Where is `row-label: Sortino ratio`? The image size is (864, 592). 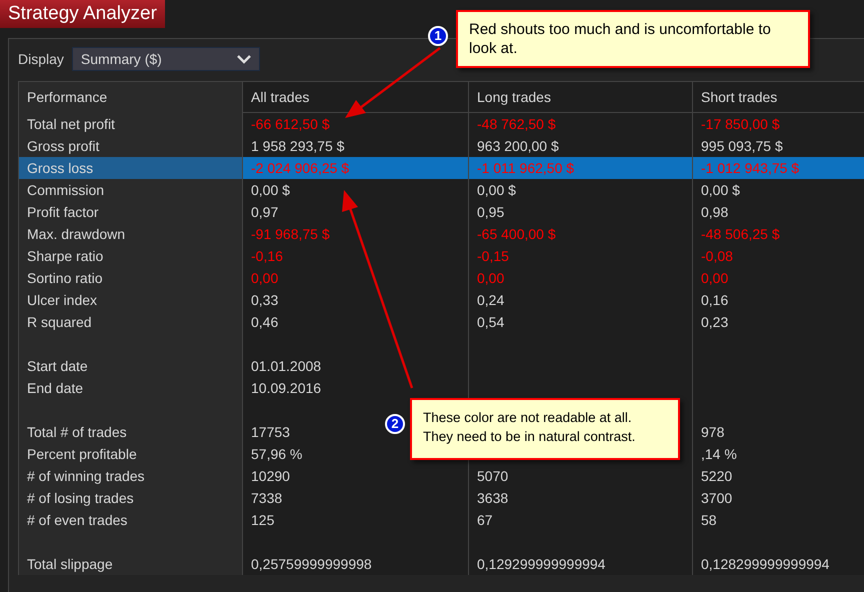
row-label: Sortino ratio is located at coordinates (131, 278).